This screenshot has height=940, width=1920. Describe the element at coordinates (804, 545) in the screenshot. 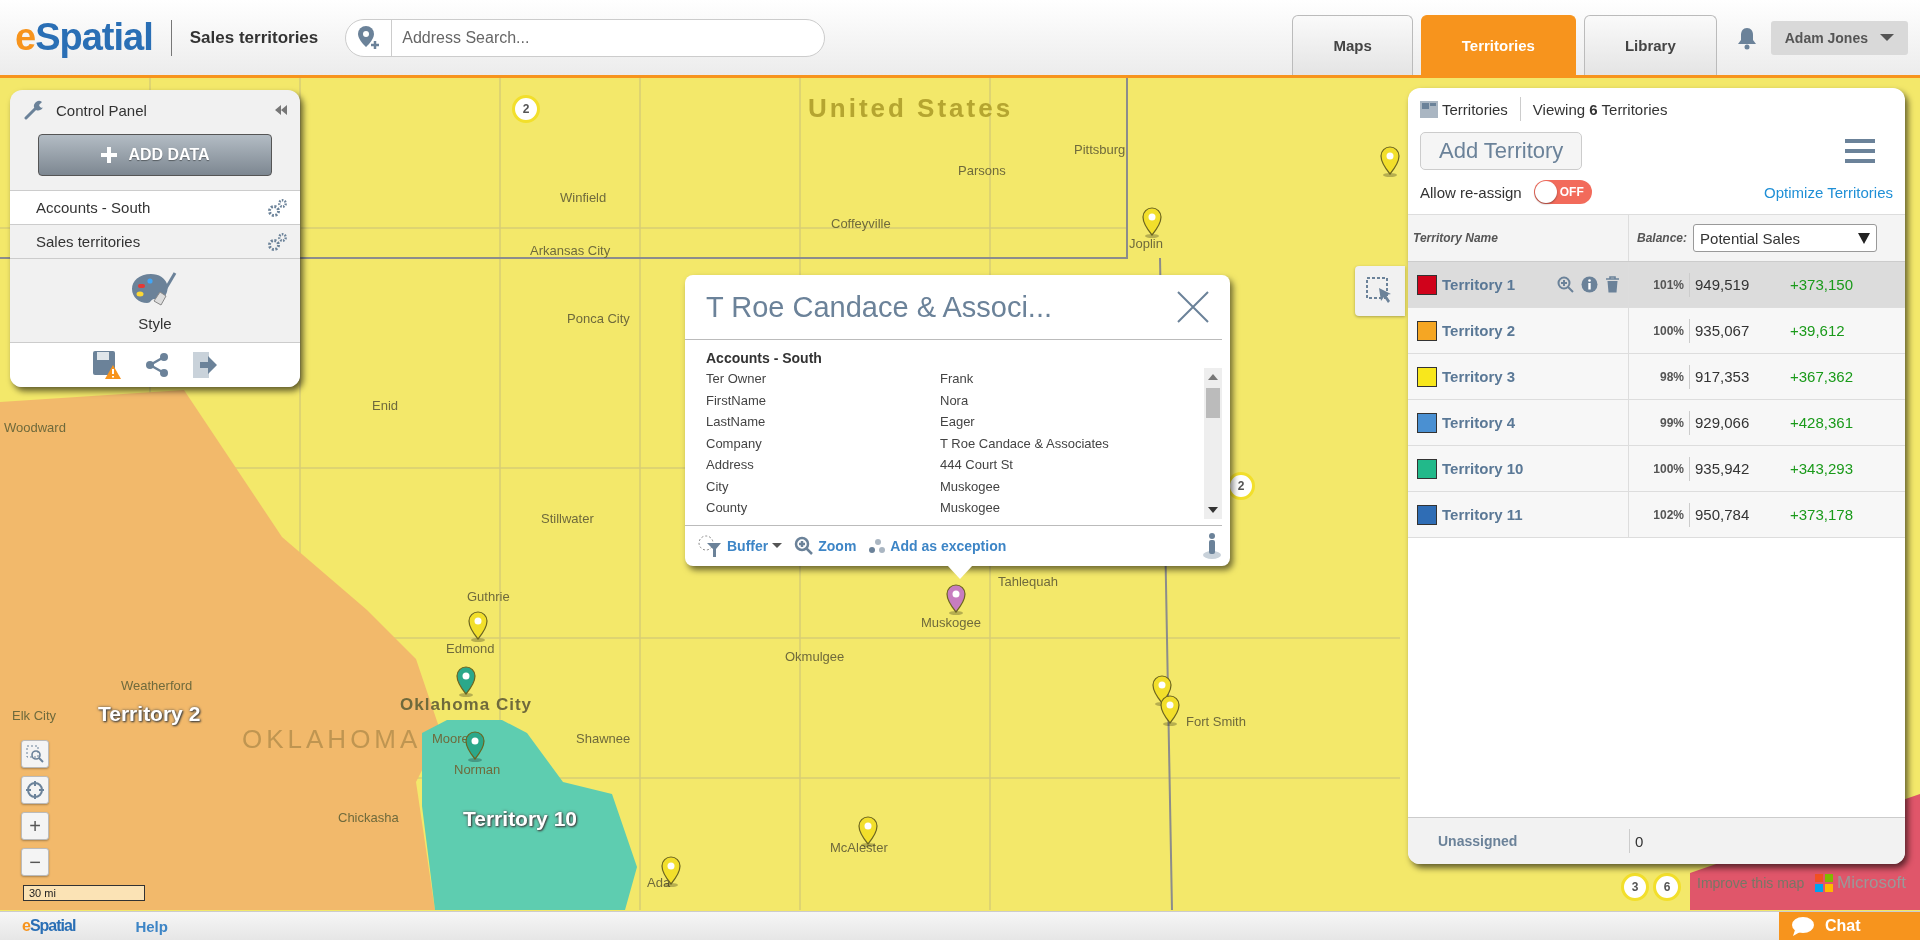

I see `zoom-icon` at that location.